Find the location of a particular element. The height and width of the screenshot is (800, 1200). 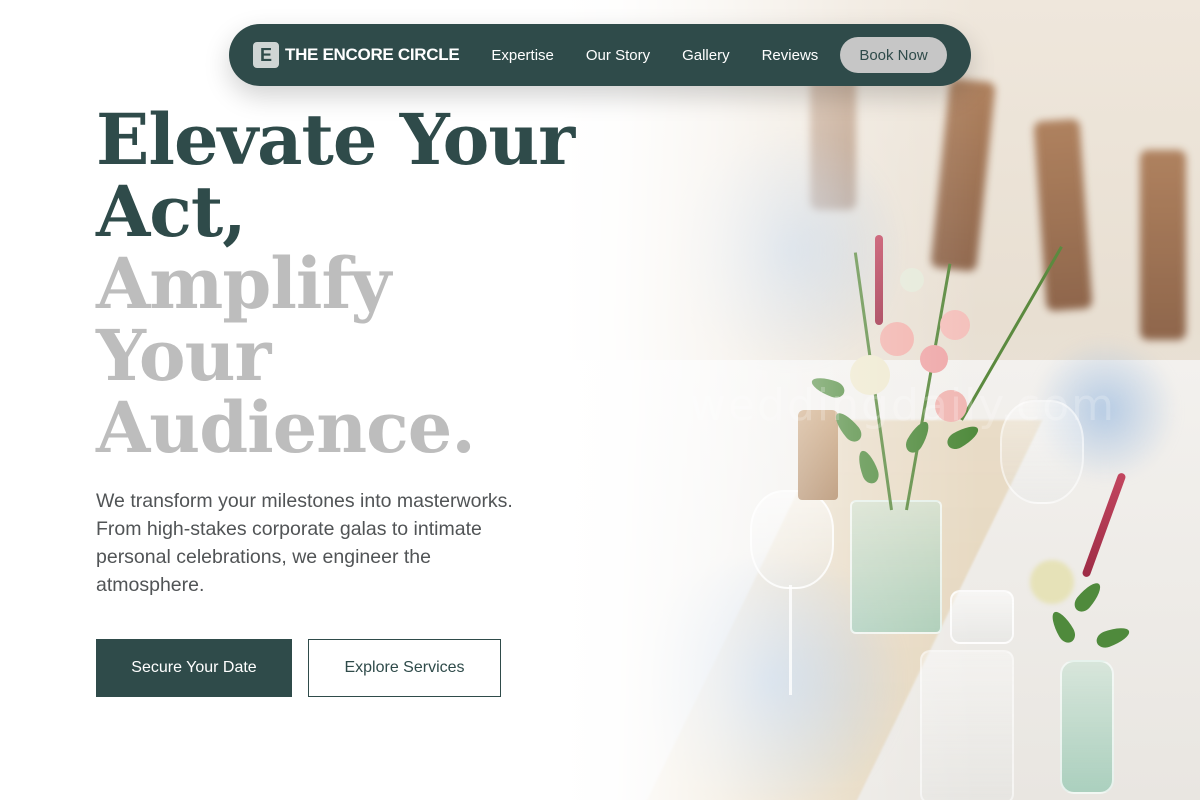

logo-mark-icon: E is located at coordinates (266, 55).